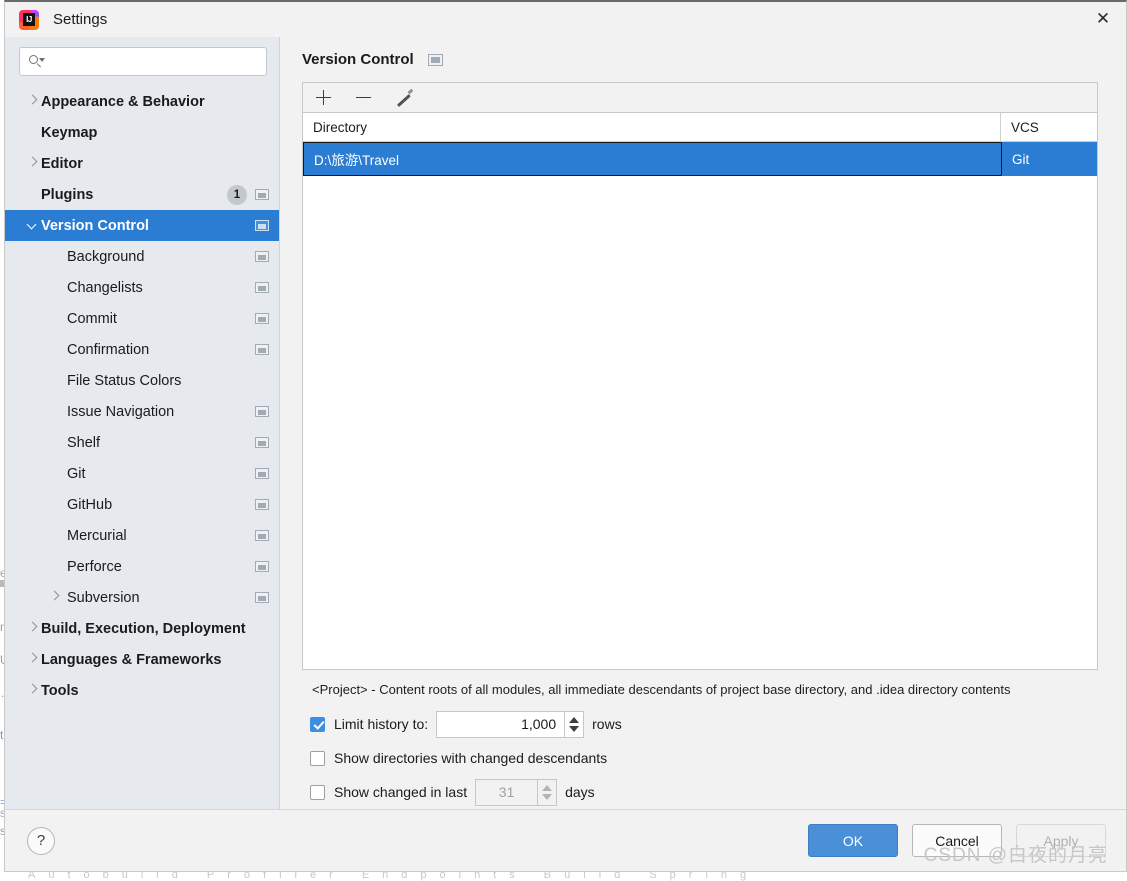 The width and height of the screenshot is (1127, 881). I want to click on sidebar-item-commit: Commit, so click(142, 318).